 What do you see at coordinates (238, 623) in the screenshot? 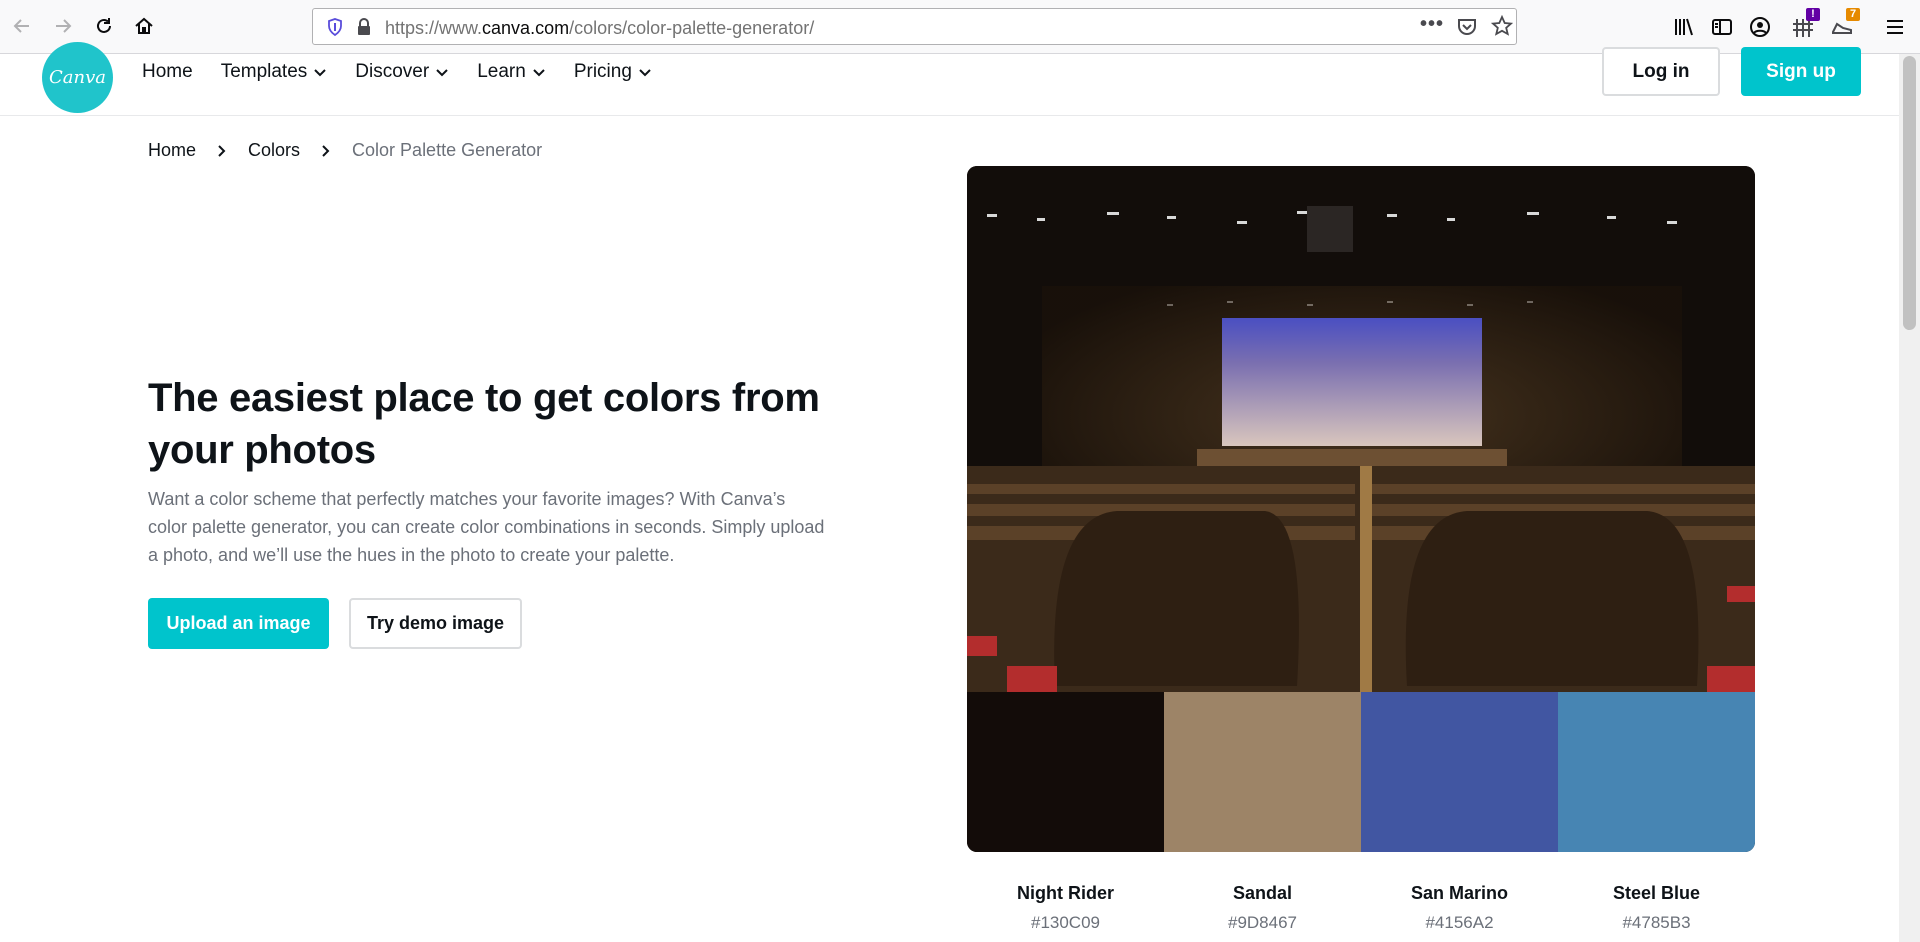
I see `upload-image-button: Upload an image` at bounding box center [238, 623].